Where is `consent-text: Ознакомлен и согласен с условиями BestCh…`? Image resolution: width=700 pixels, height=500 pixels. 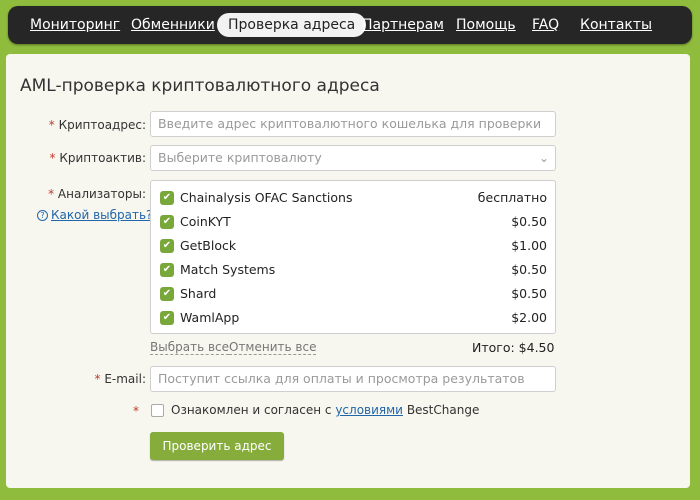 consent-text: Ознакомлен и согласен с условиями BestCh… is located at coordinates (325, 410).